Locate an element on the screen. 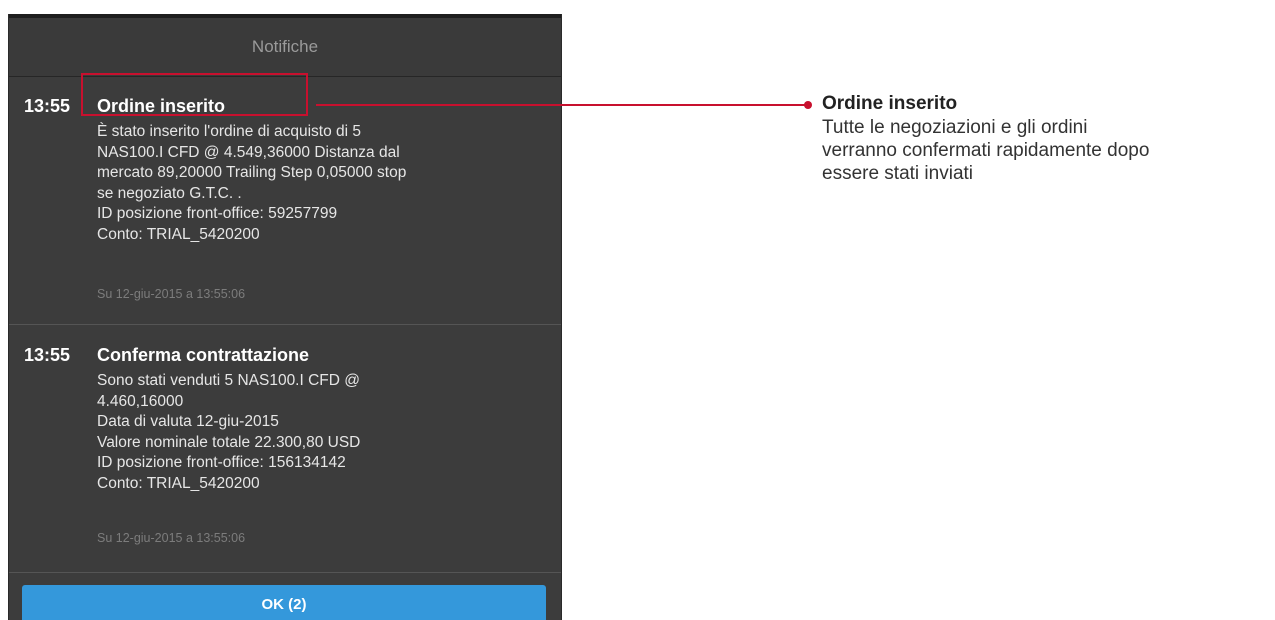 The height and width of the screenshot is (620, 1275). notification-title: Conferma contrattazione is located at coordinates (203, 355).